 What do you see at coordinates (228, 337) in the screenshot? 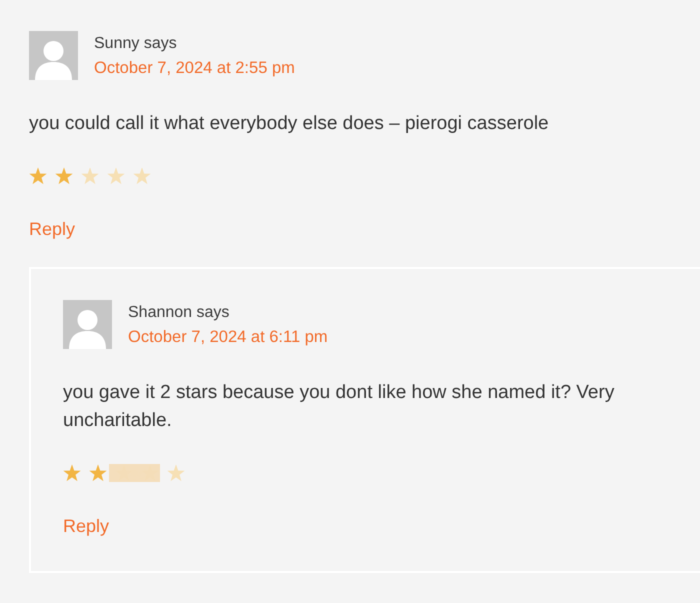
I see `comment-date-link: October 7, 2024 at 6:11 pm` at bounding box center [228, 337].